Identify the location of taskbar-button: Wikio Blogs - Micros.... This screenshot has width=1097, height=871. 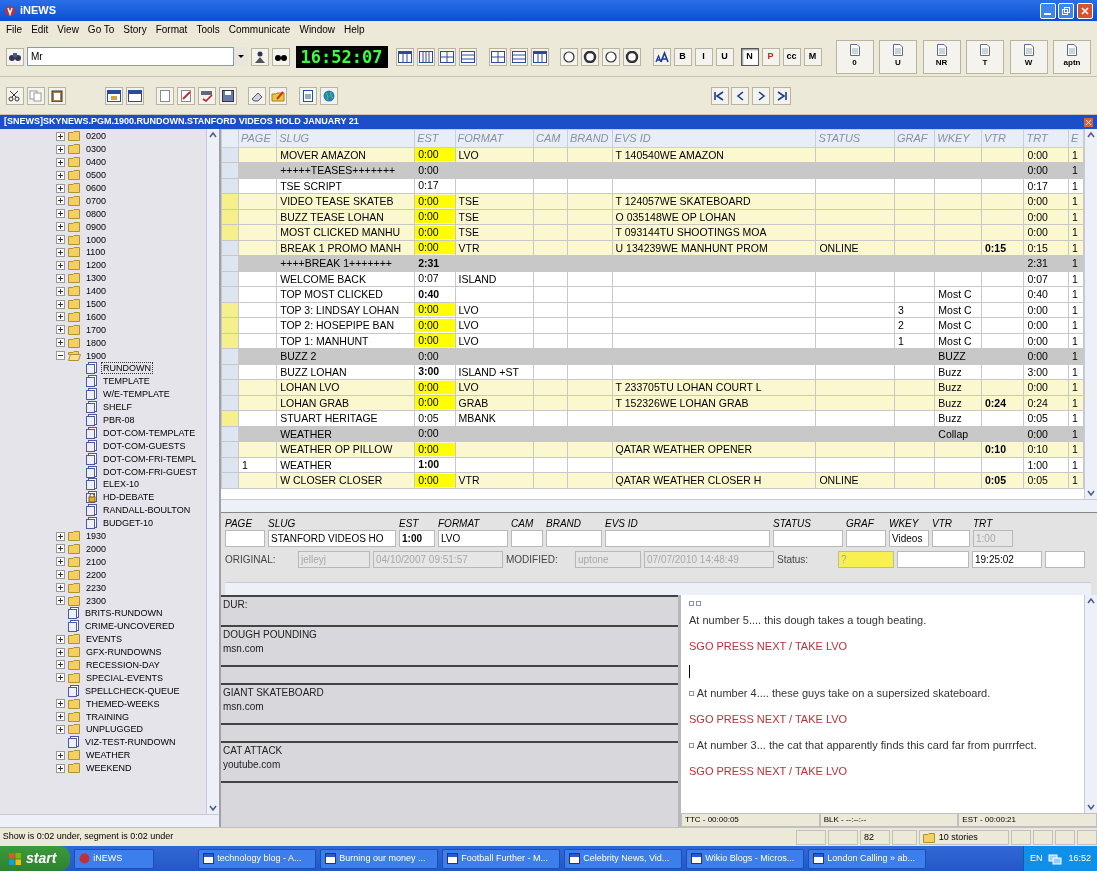
(745, 858).